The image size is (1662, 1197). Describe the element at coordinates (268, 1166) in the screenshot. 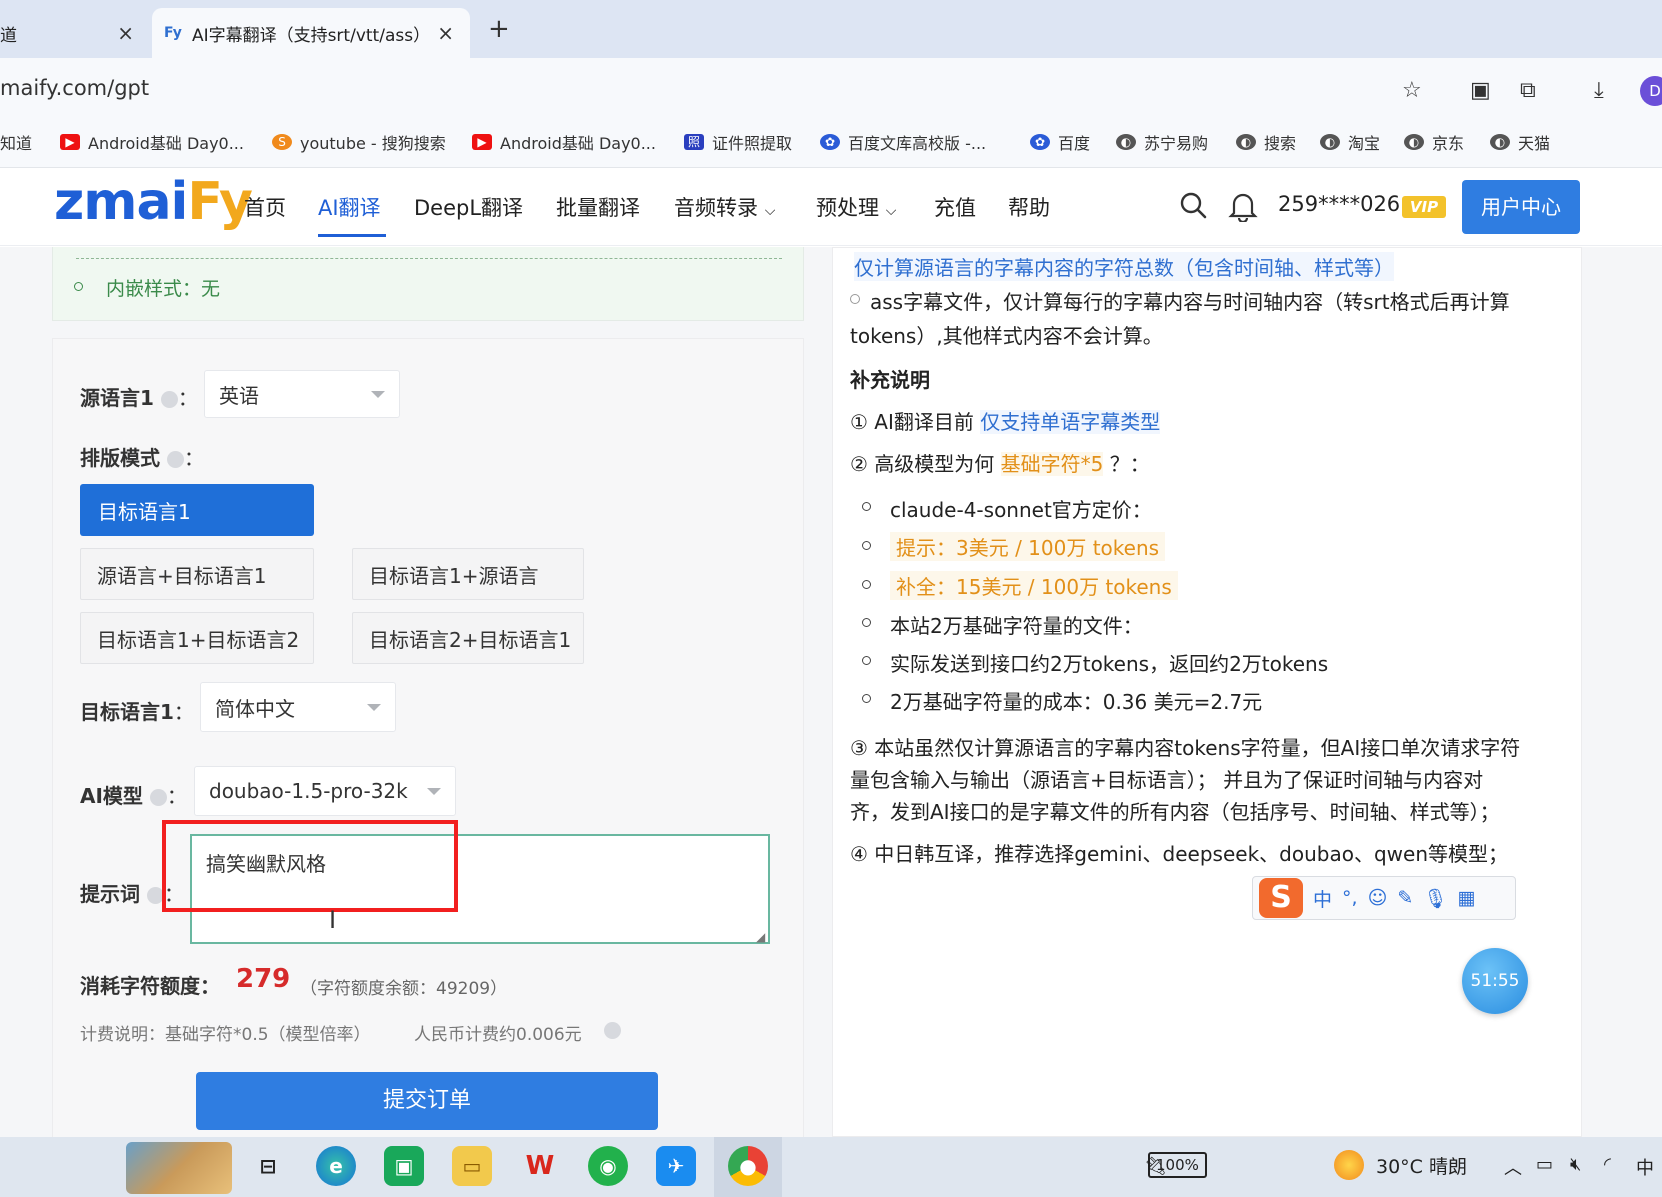

I see `task-view-icon: ⊟` at that location.